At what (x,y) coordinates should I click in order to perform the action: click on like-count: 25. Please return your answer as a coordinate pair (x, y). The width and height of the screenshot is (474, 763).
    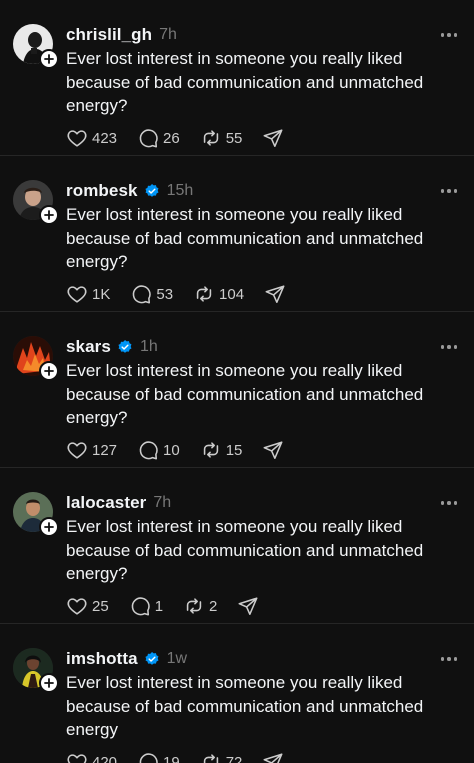
    Looking at the image, I should click on (100, 606).